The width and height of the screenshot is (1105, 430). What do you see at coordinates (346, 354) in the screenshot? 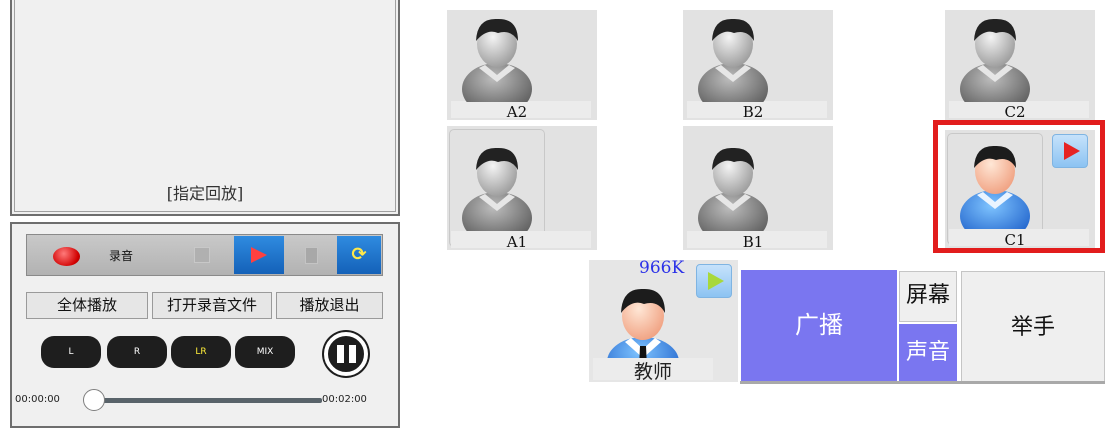
I see `pause-button` at bounding box center [346, 354].